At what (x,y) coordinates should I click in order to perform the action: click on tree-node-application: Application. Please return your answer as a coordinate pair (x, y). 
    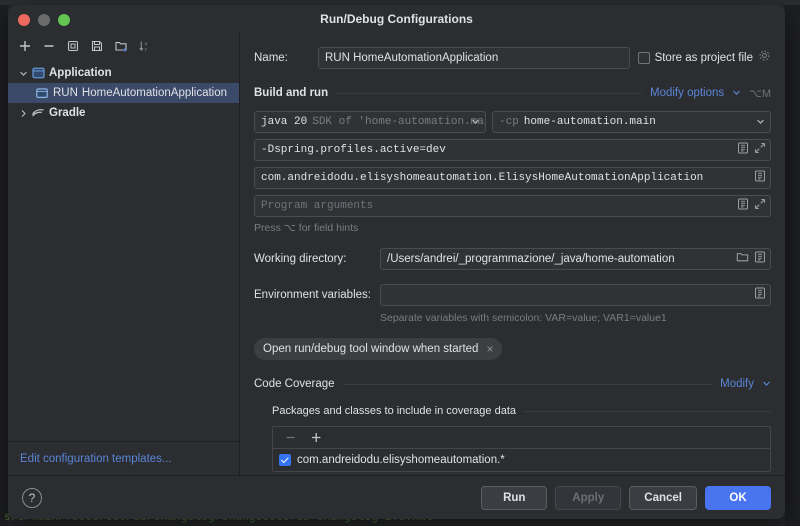
    Looking at the image, I should click on (123, 73).